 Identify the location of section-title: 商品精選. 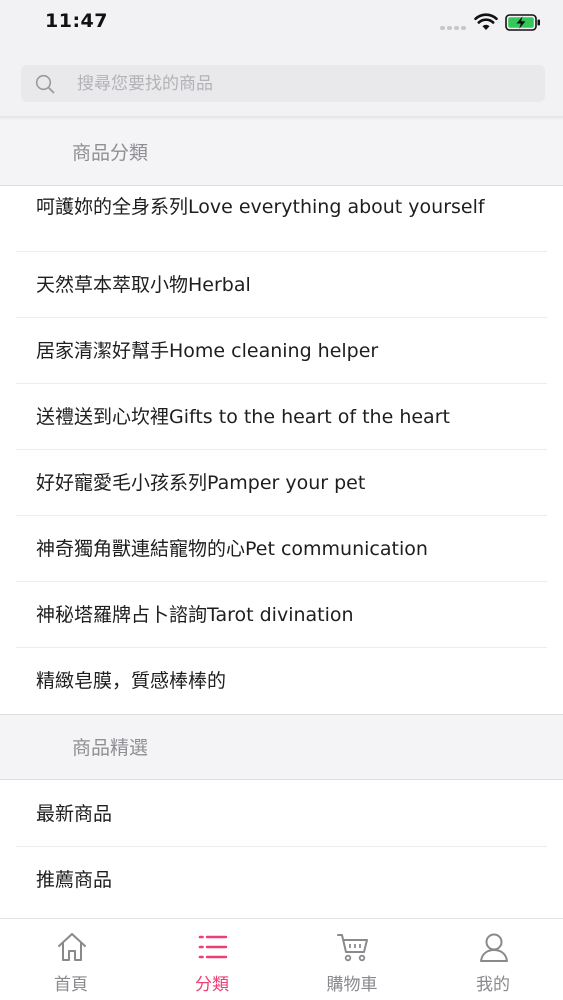
(110, 748).